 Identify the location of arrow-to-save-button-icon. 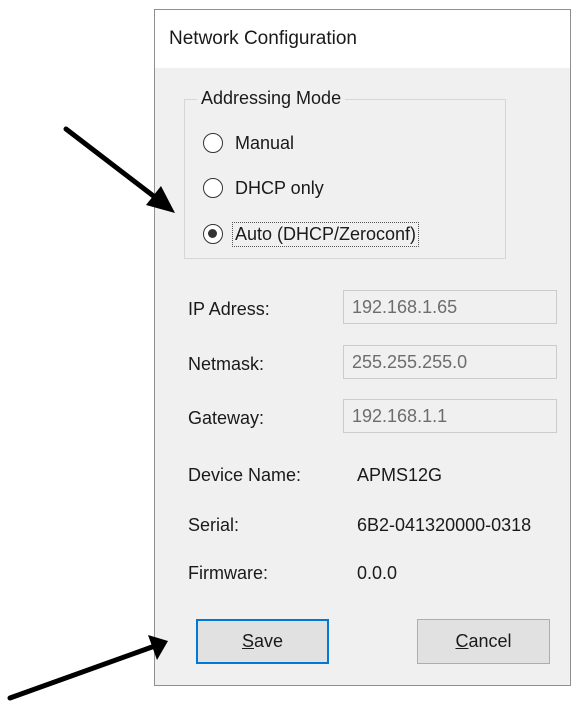
(87, 668).